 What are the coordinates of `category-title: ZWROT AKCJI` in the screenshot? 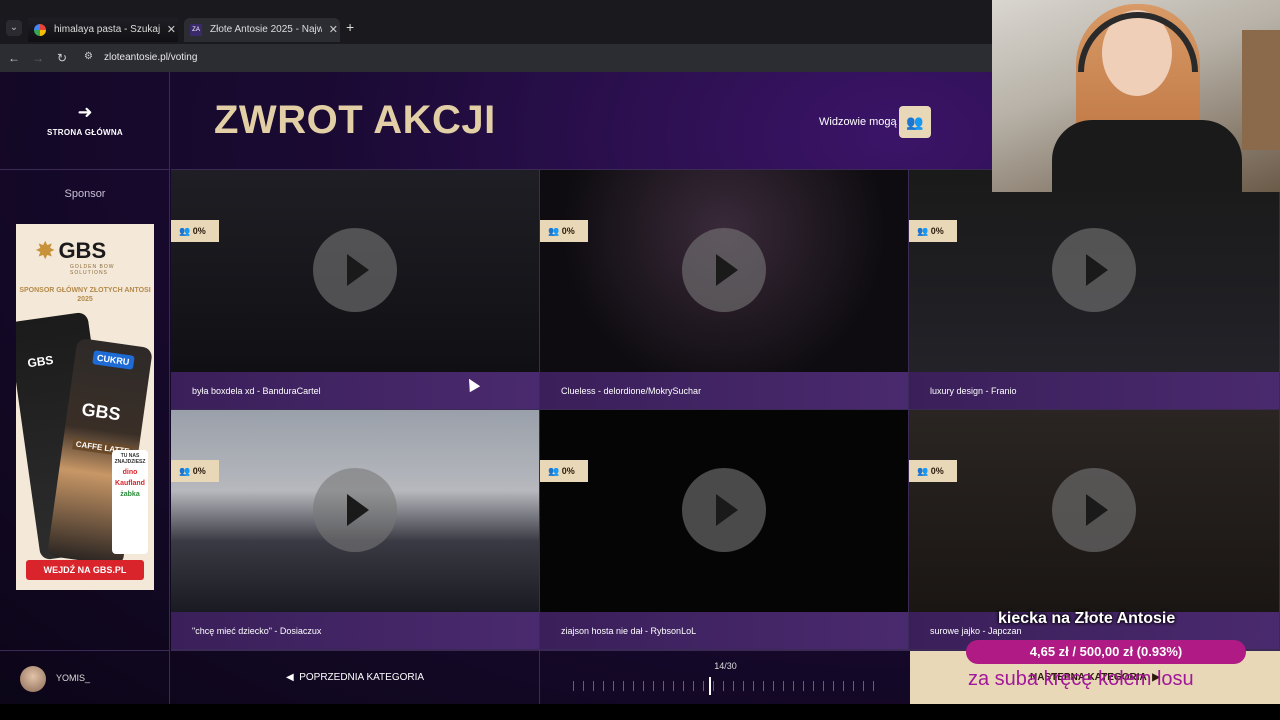 It's located at (355, 120).